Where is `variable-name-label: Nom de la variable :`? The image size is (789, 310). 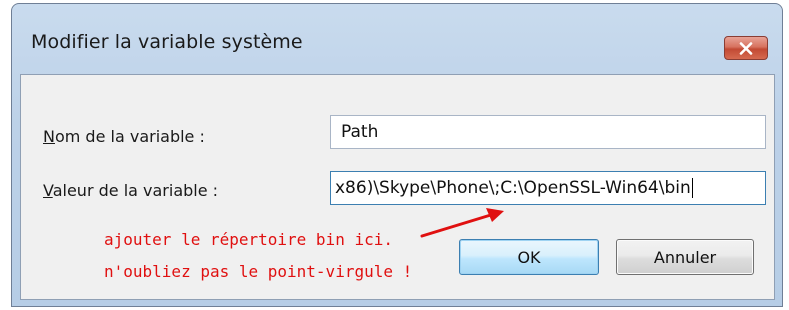
variable-name-label: Nom de la variable : is located at coordinates (124, 136).